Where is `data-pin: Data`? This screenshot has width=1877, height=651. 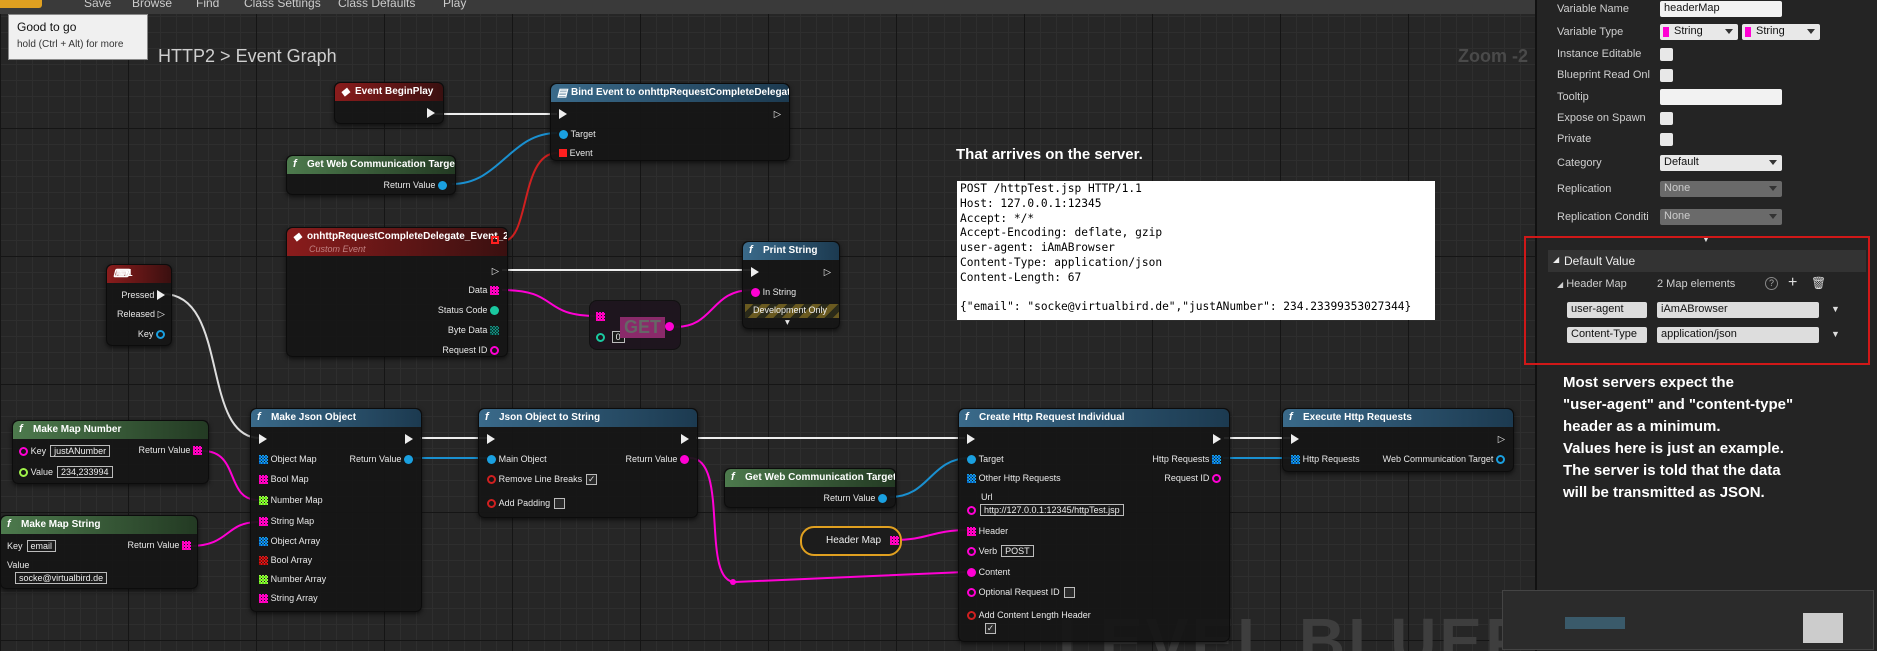 data-pin: Data is located at coordinates (483, 290).